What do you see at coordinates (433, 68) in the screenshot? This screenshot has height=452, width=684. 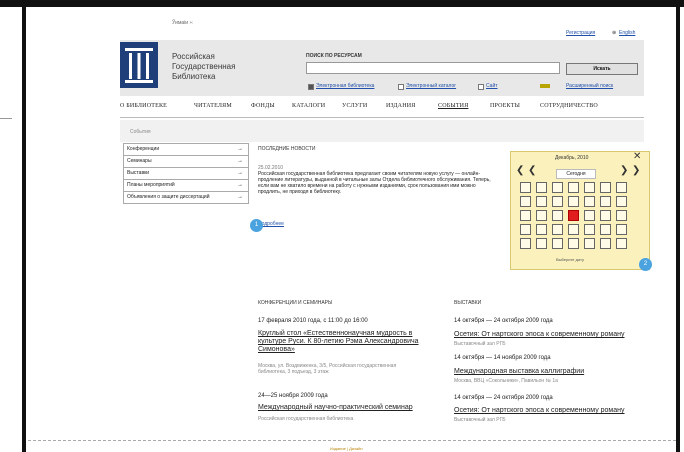 I see `search-input` at bounding box center [433, 68].